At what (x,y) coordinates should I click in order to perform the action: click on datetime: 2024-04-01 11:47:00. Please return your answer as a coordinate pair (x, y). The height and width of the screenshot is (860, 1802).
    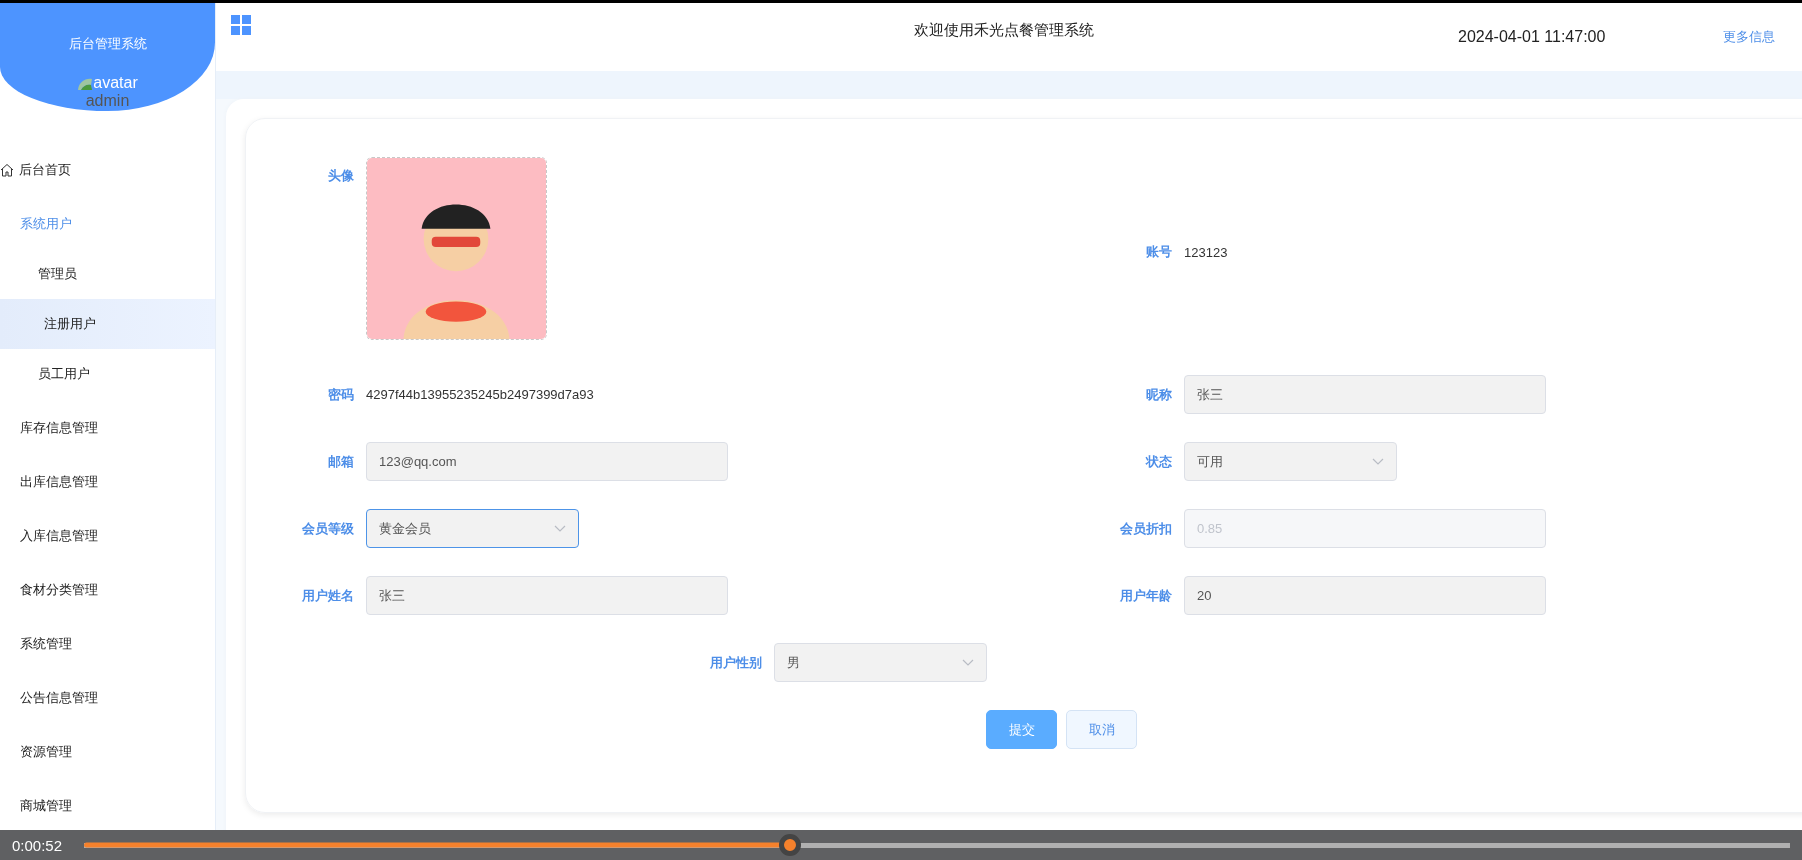
    Looking at the image, I should click on (1532, 37).